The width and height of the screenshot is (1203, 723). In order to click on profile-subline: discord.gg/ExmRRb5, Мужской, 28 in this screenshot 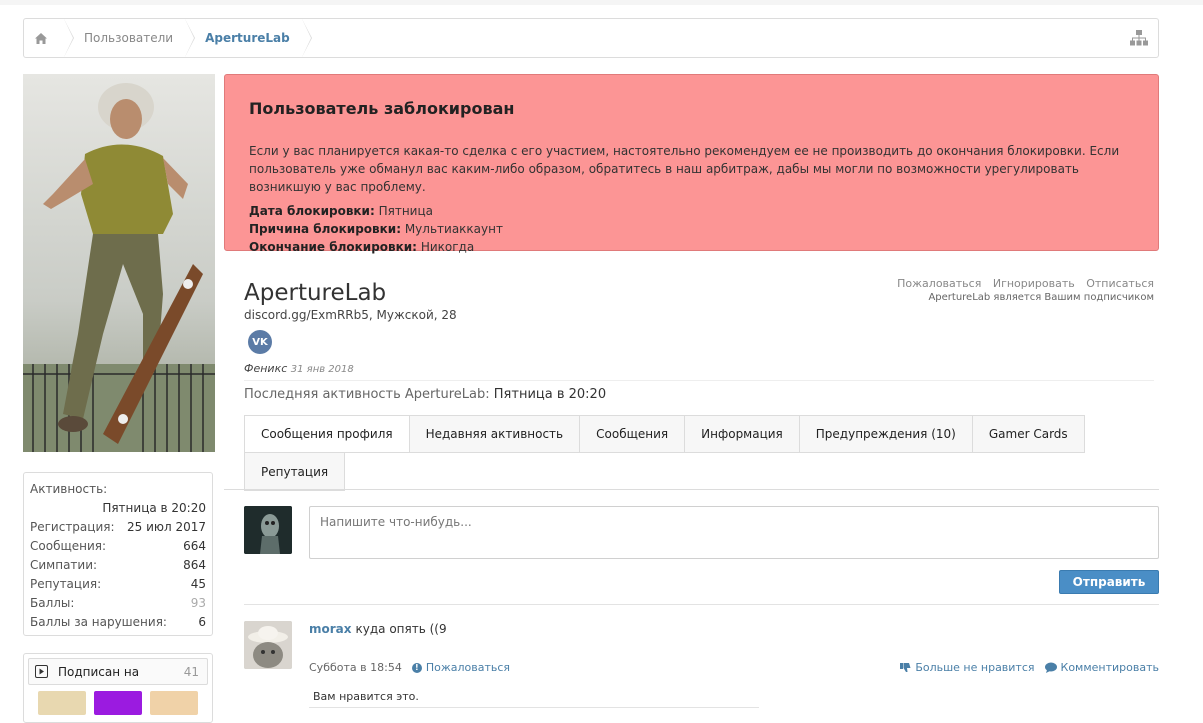, I will do `click(350, 315)`.